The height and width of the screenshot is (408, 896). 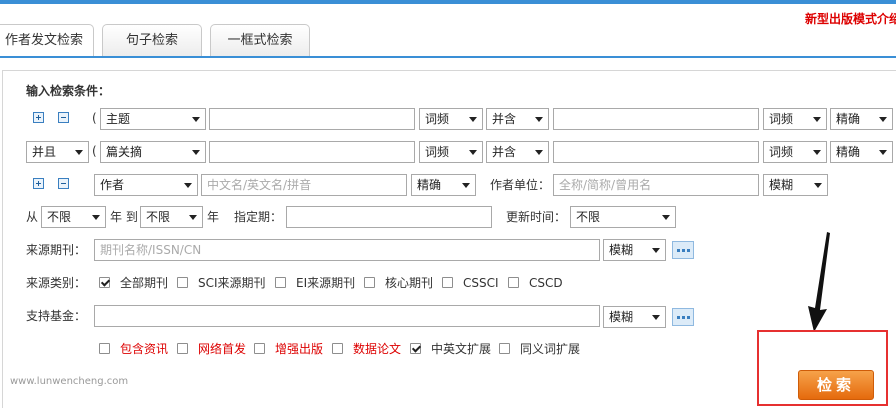 What do you see at coordinates (781, 185) in the screenshot?
I see `org-match-select-value: 模糊` at bounding box center [781, 185].